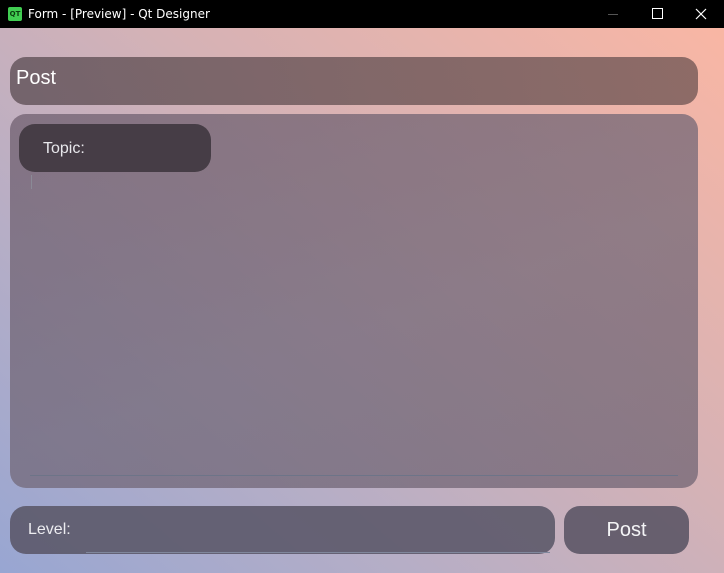 This screenshot has height=573, width=724. What do you see at coordinates (626, 530) in the screenshot?
I see `post-button: Post` at bounding box center [626, 530].